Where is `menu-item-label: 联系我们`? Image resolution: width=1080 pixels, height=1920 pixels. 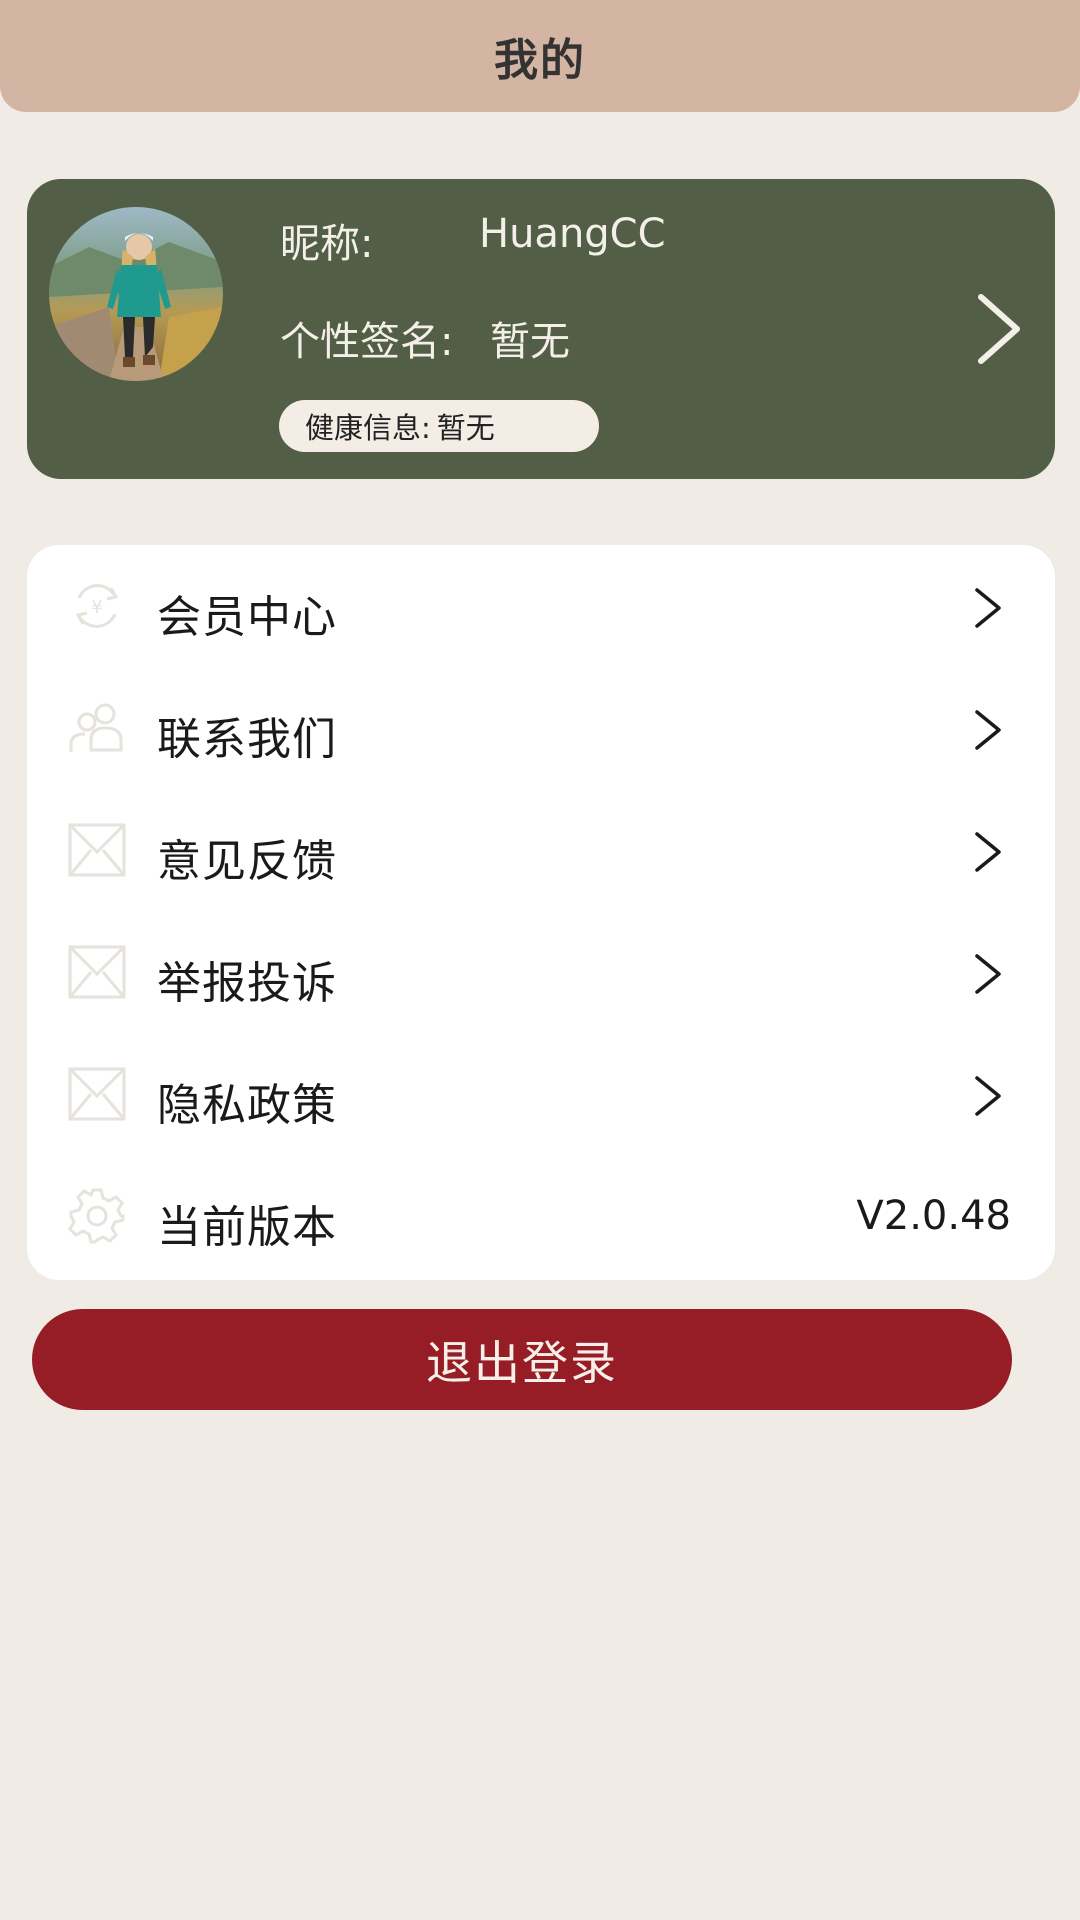
menu-item-label: 联系我们 is located at coordinates (247, 739).